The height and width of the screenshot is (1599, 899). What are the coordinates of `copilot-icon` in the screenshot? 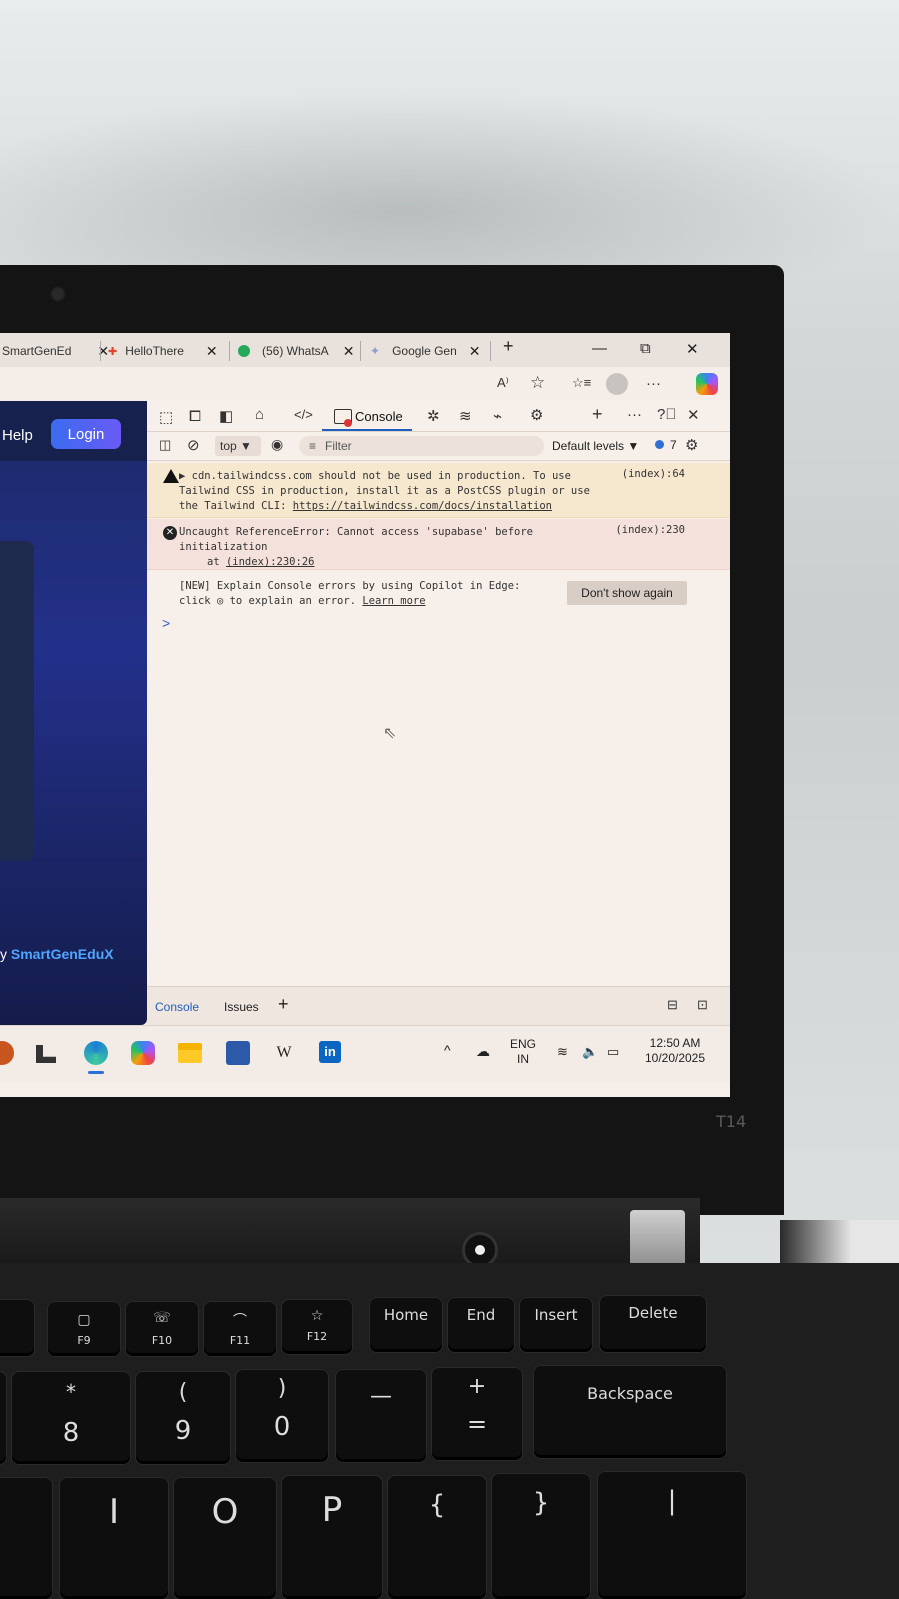 It's located at (707, 384).